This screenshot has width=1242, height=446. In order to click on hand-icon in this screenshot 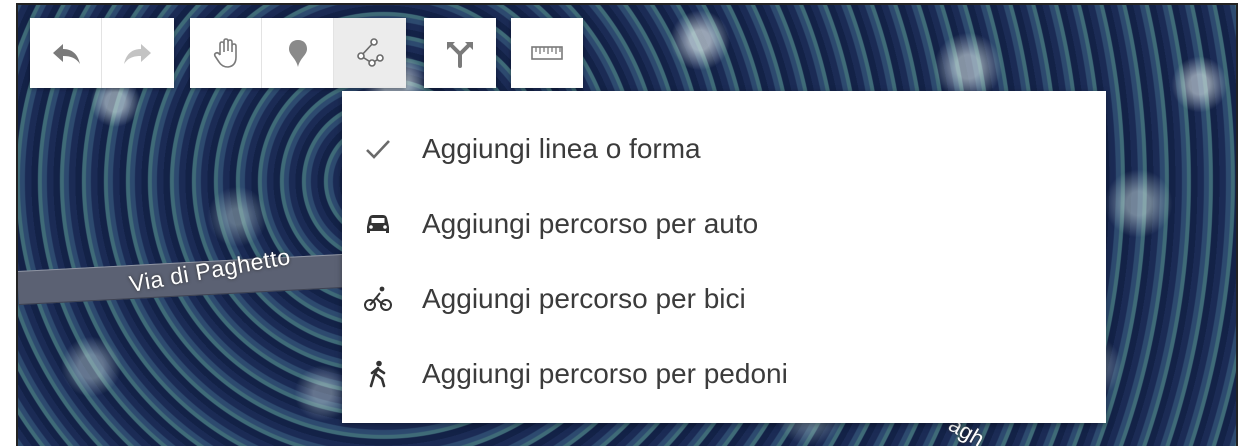, I will do `click(225, 53)`.